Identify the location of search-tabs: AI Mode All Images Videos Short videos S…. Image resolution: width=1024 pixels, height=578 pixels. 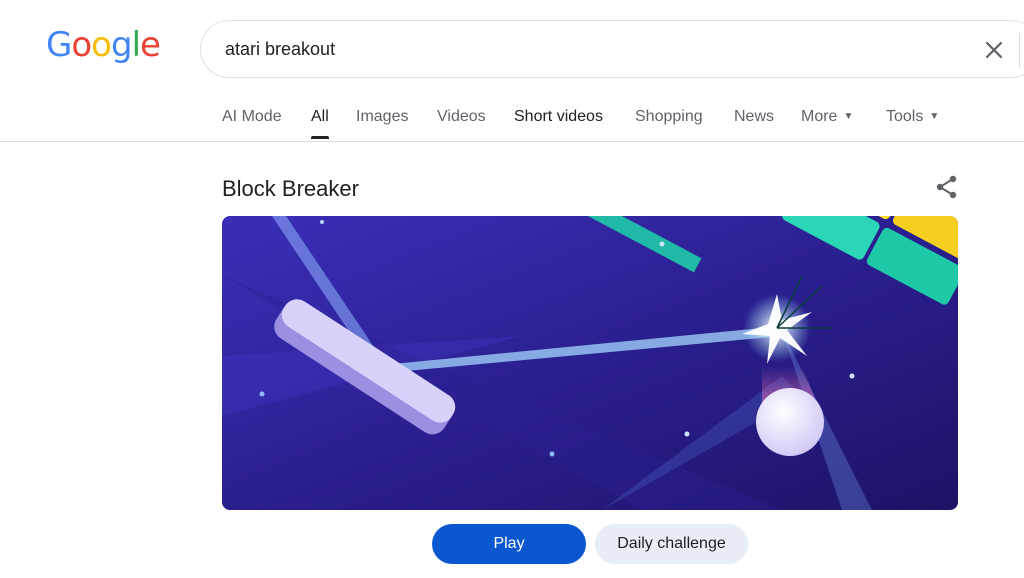
(512, 123).